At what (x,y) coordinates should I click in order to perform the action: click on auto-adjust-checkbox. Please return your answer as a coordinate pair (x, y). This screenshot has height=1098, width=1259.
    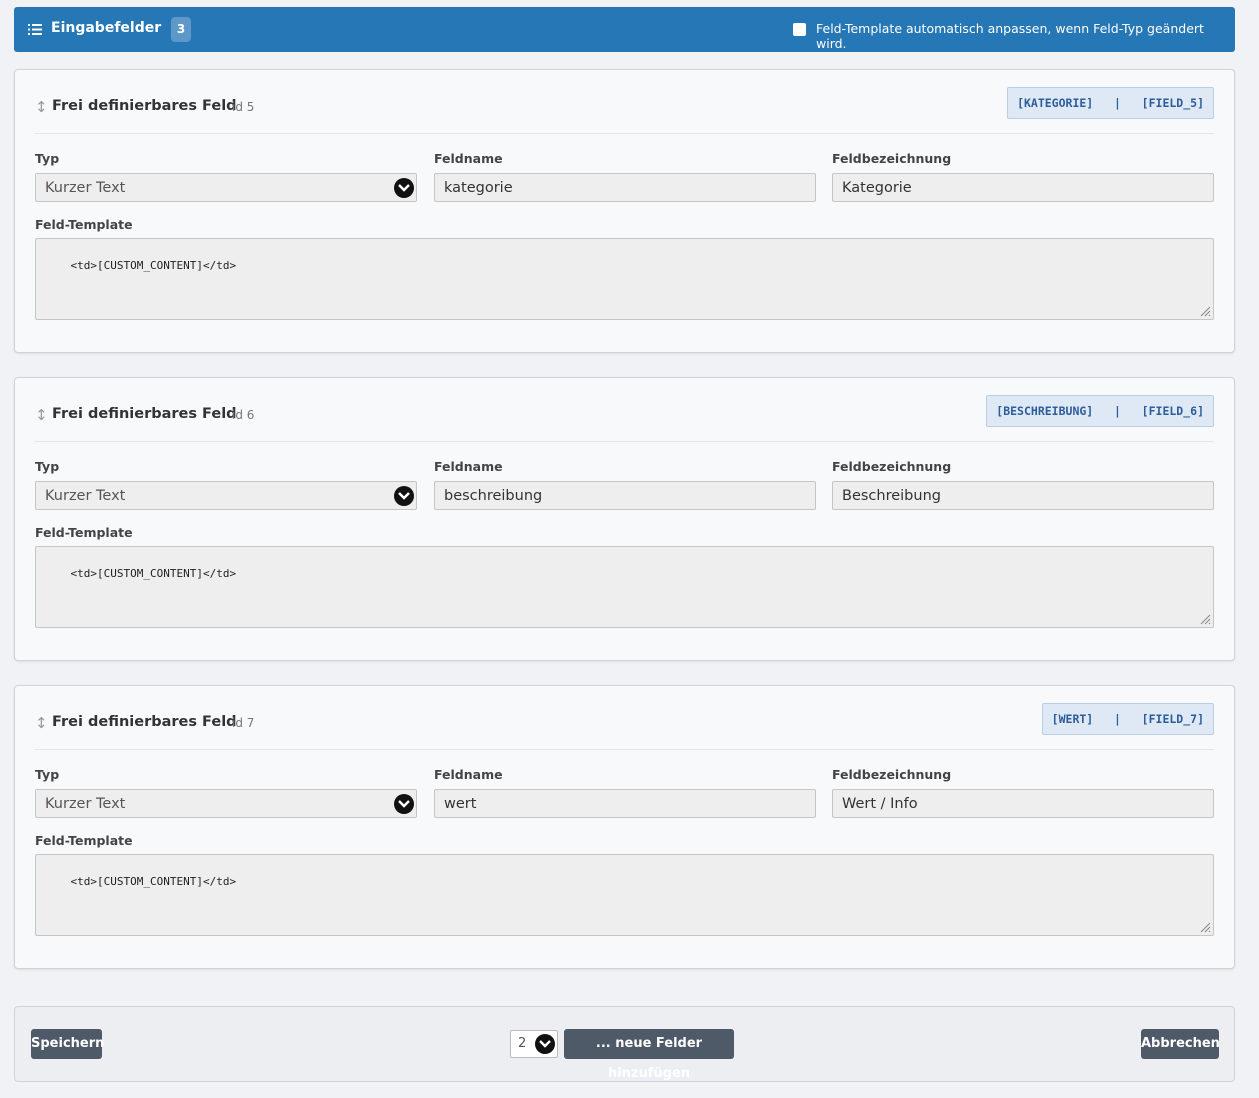
    Looking at the image, I should click on (799, 29).